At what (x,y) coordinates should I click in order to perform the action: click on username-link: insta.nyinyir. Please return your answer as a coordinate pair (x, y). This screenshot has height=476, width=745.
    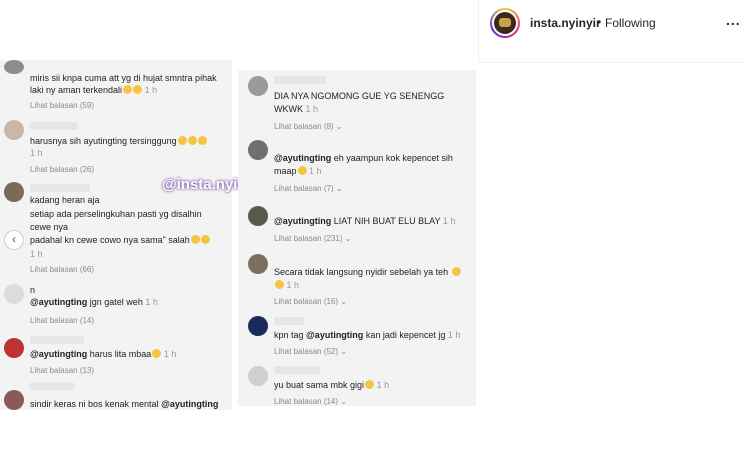
    Looking at the image, I should click on (565, 23).